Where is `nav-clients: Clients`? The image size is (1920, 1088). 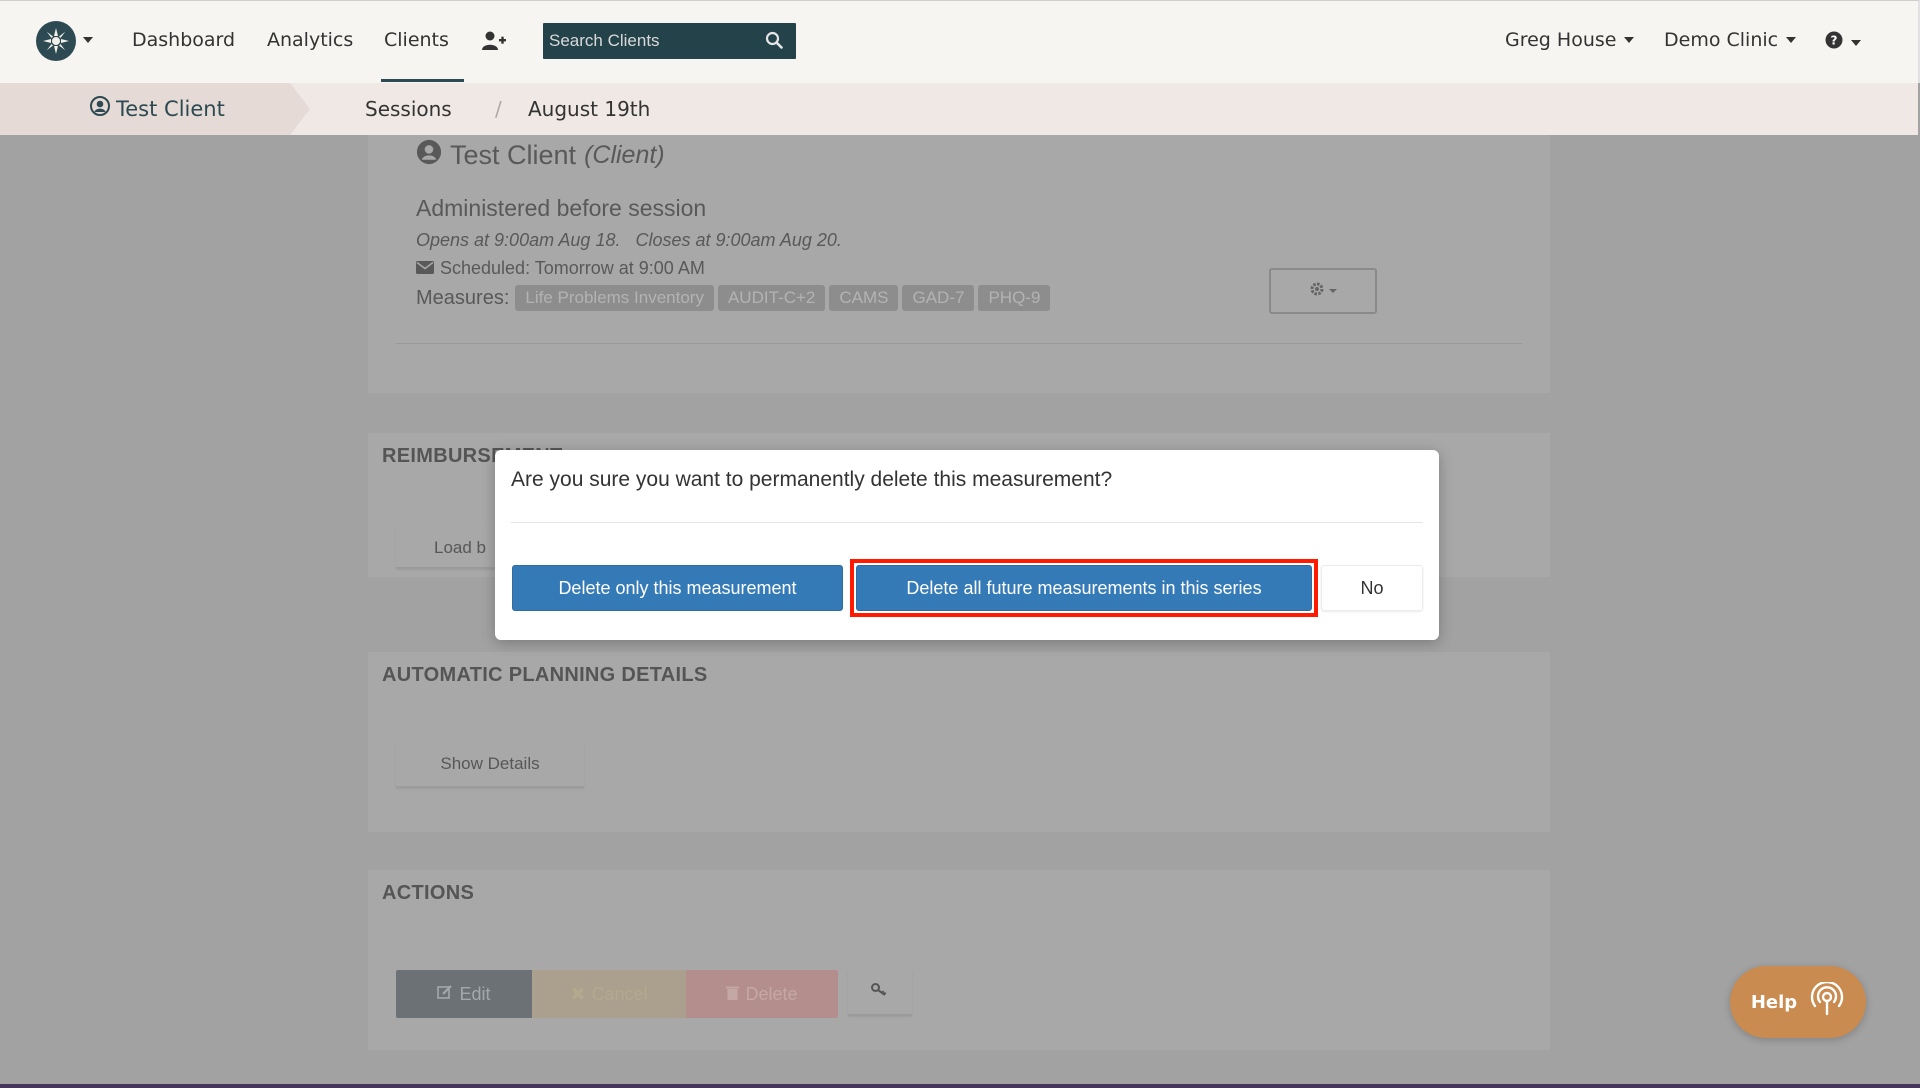 nav-clients: Clients is located at coordinates (416, 40).